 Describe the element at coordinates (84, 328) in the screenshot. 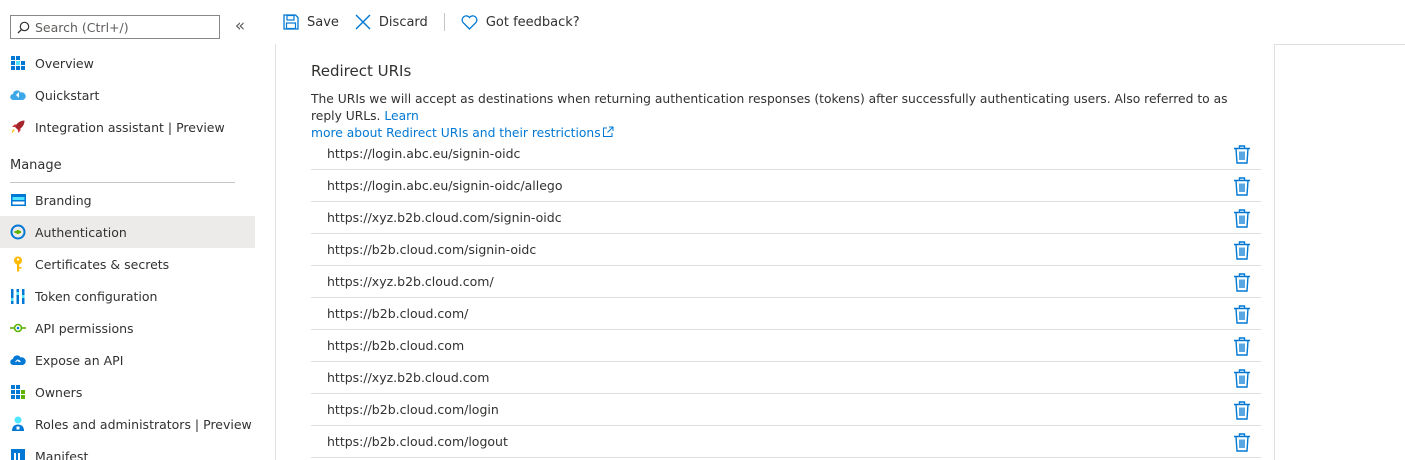

I see `sidebar-item-label: API permissions` at that location.